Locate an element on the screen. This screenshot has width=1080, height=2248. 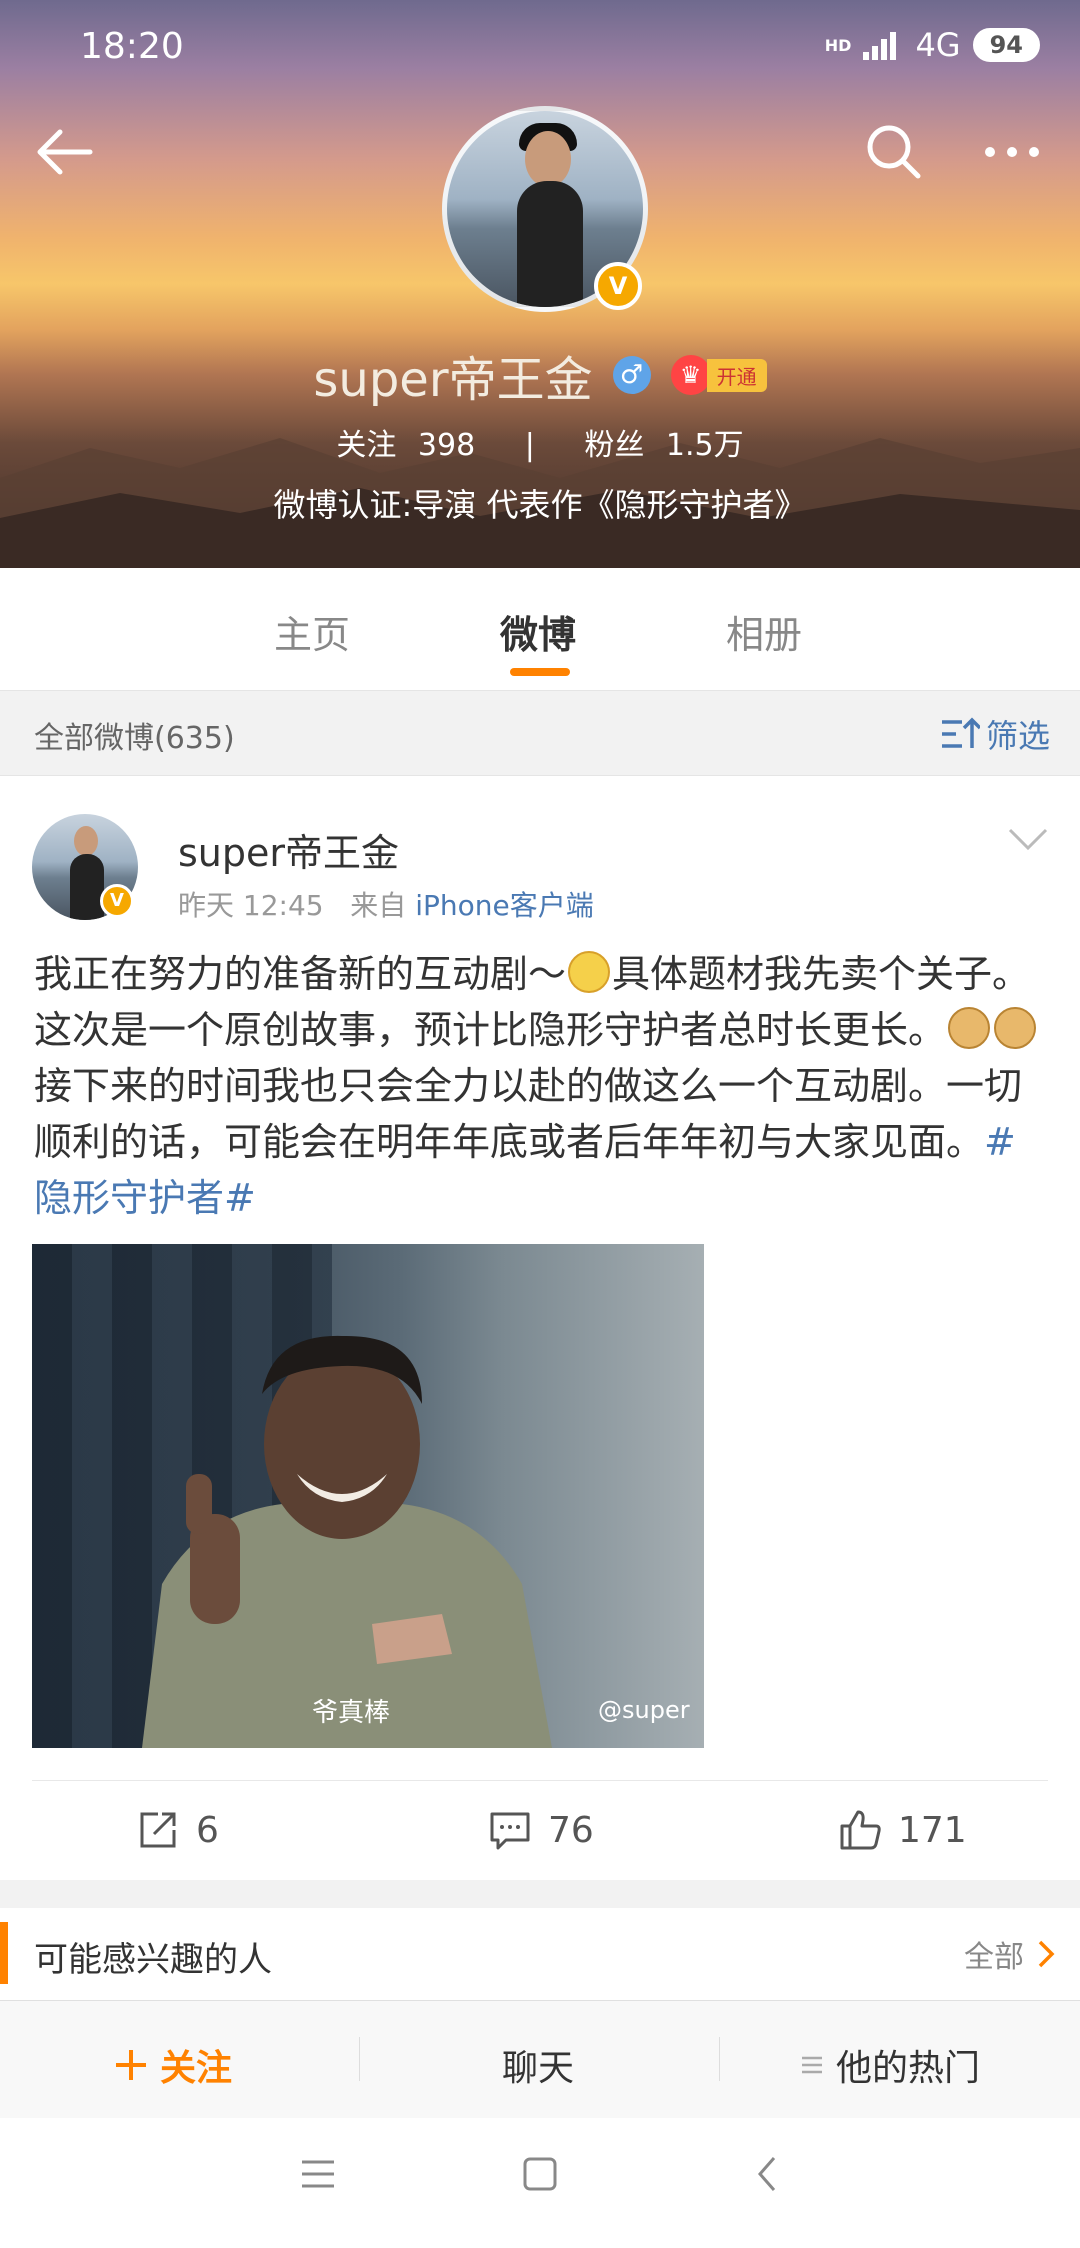
post-verified-badge: V is located at coordinates (117, 901).